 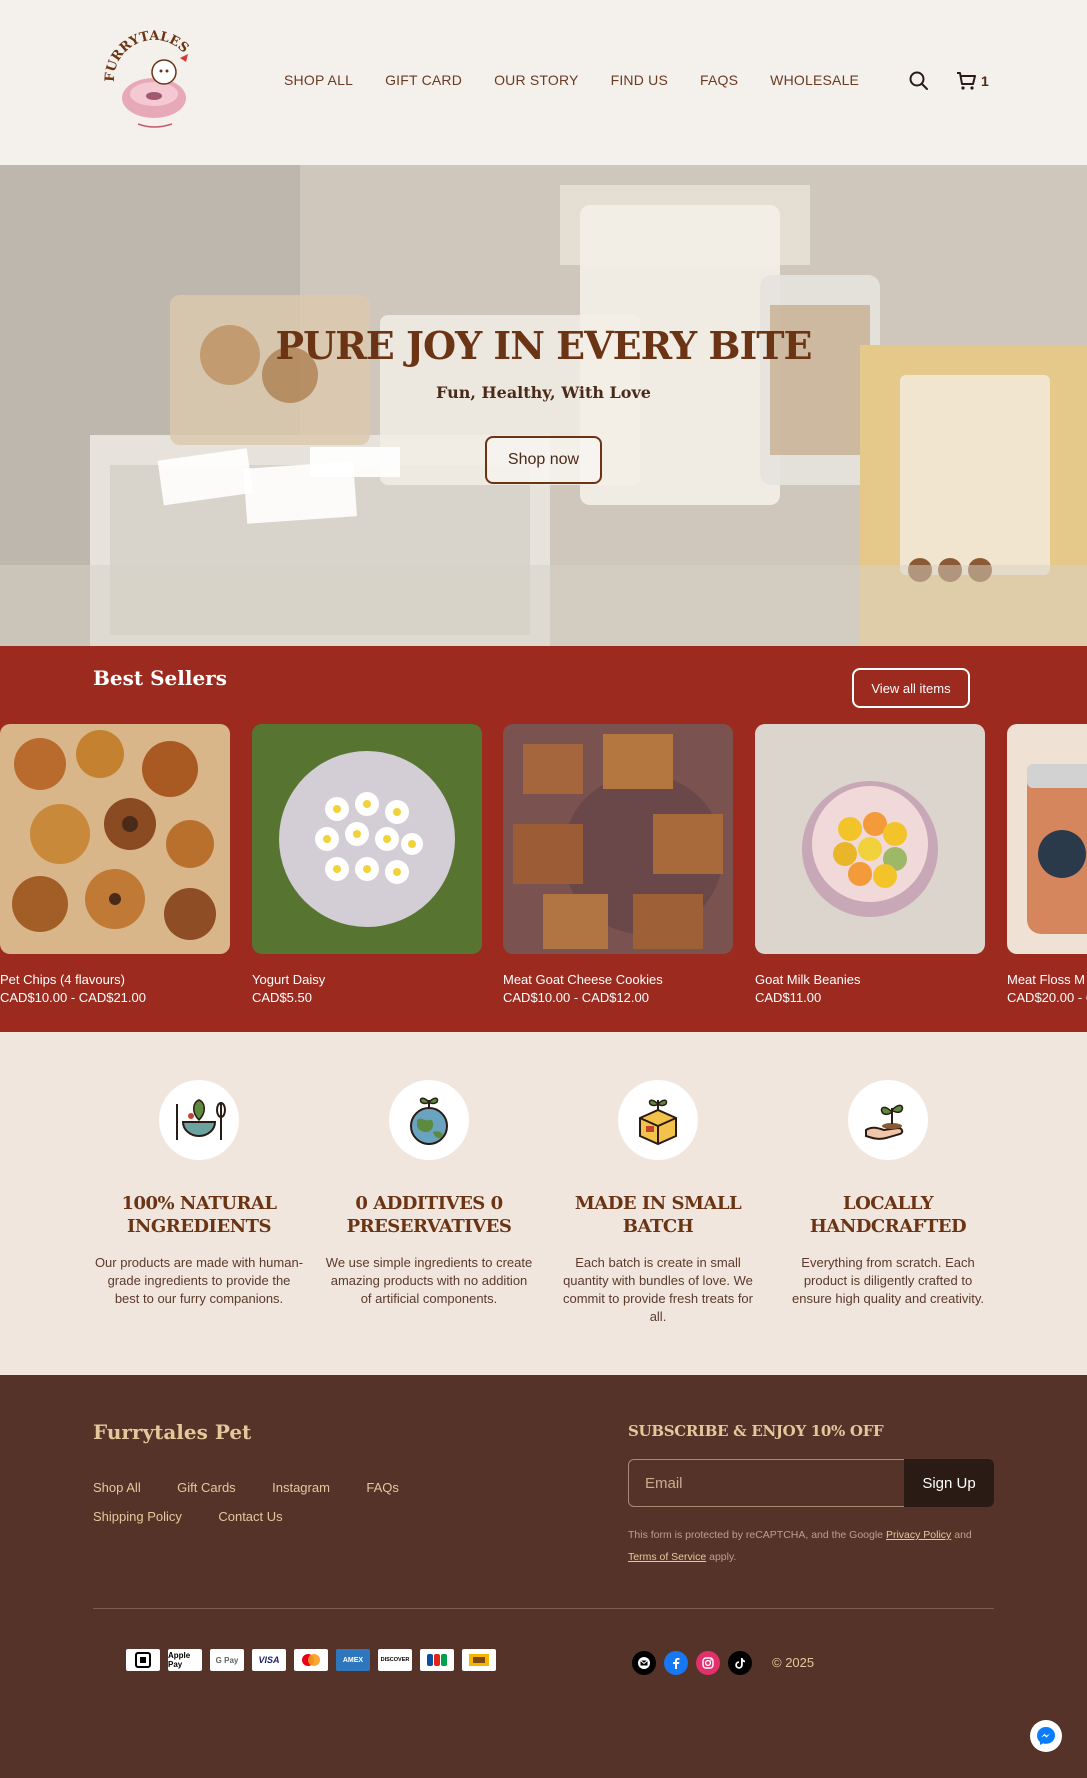 What do you see at coordinates (949, 1483) in the screenshot?
I see `sign-up-button: Sign Up` at bounding box center [949, 1483].